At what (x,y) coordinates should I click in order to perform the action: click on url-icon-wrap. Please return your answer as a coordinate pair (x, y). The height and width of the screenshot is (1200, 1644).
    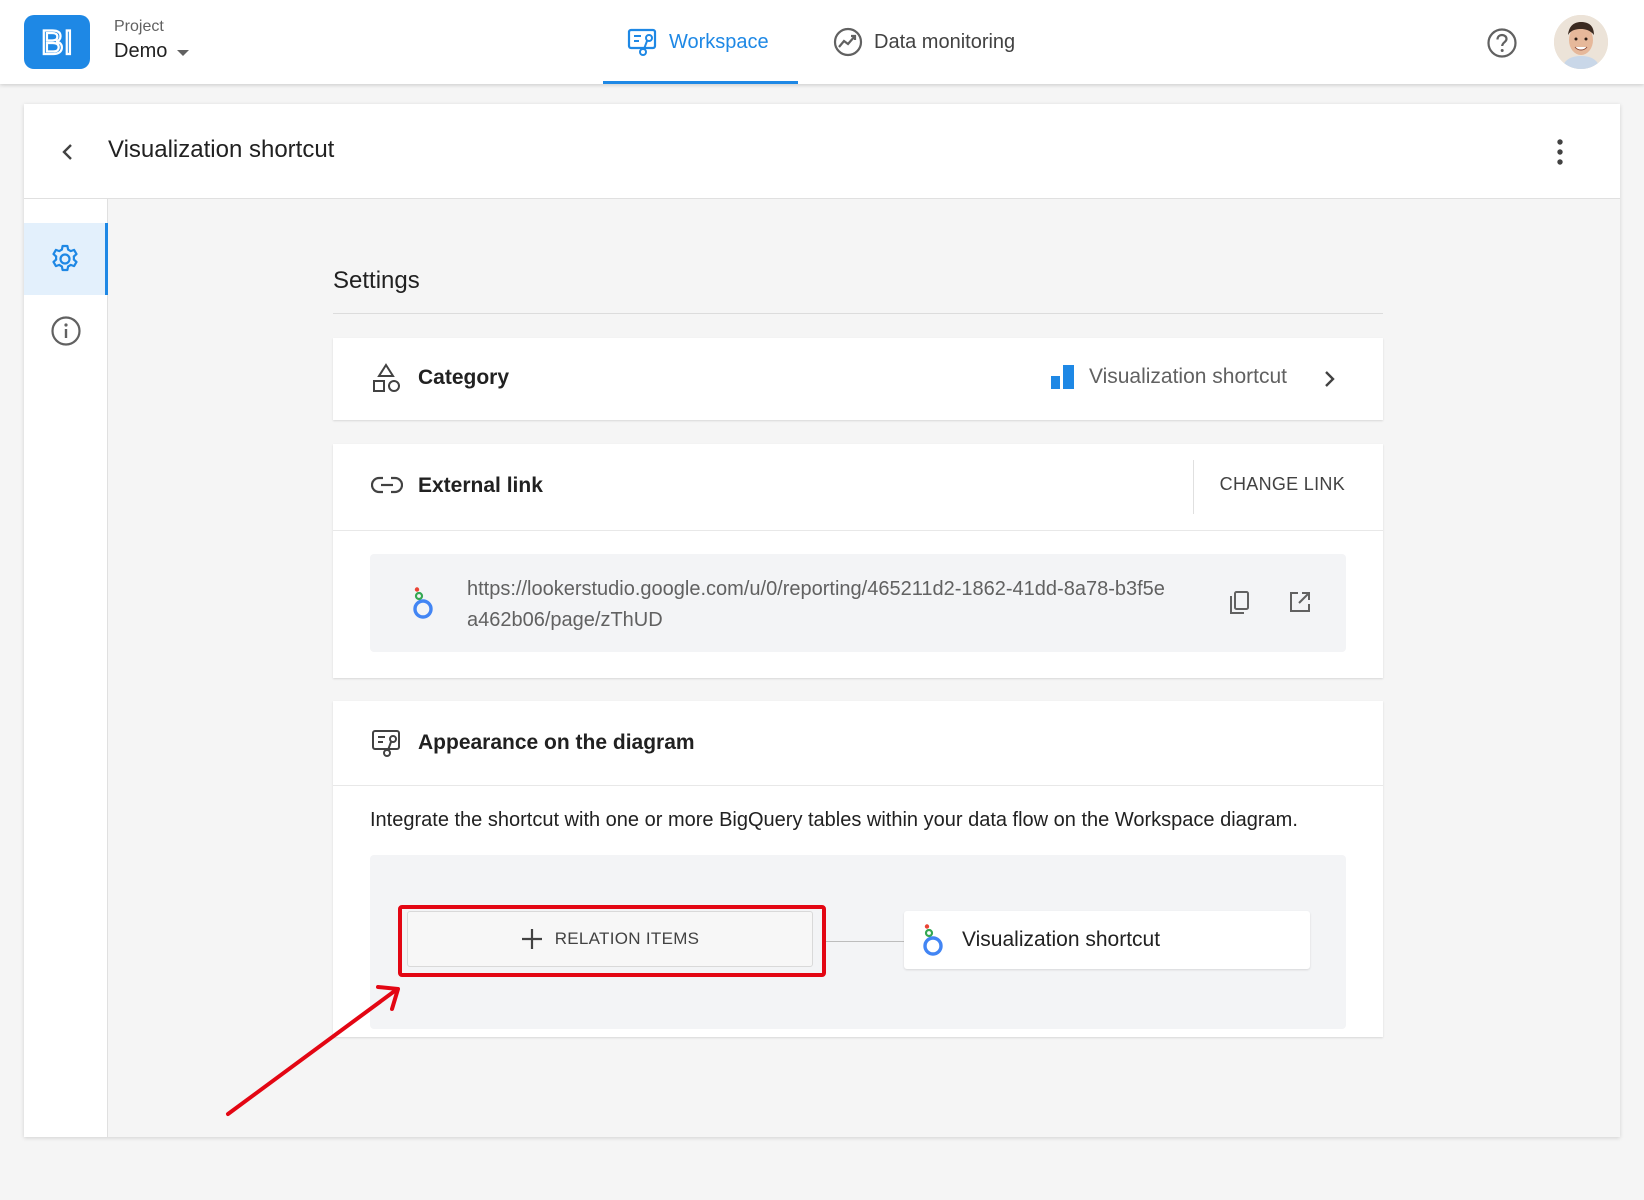
    Looking at the image, I should click on (423, 605).